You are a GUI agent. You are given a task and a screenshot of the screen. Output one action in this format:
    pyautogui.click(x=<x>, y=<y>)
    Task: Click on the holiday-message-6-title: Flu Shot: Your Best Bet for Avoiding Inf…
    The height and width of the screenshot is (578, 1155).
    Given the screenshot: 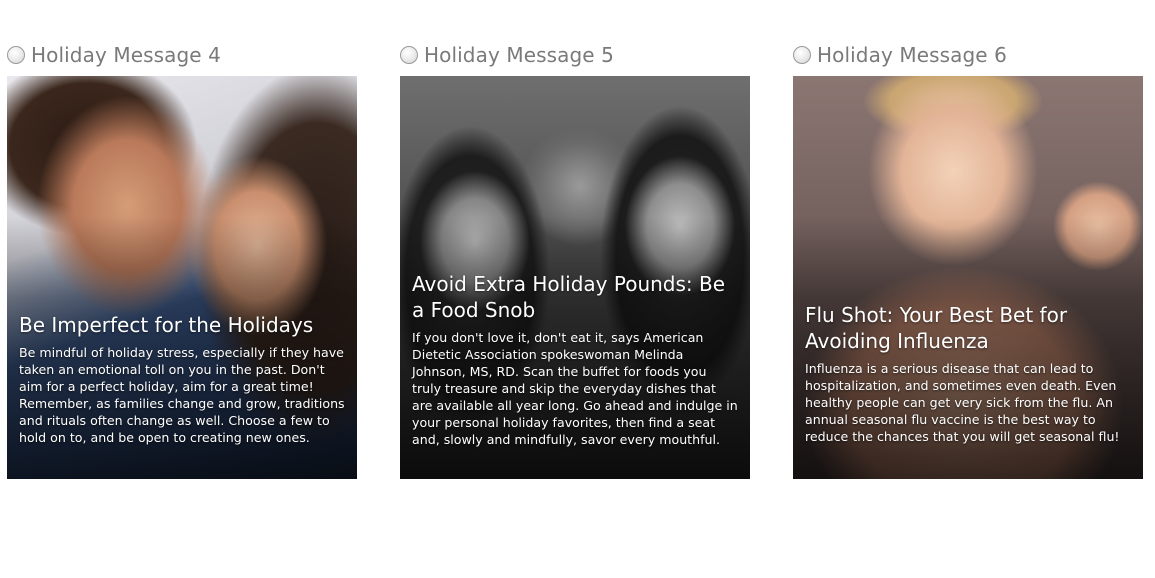 What is the action you would take?
    pyautogui.click(x=936, y=328)
    